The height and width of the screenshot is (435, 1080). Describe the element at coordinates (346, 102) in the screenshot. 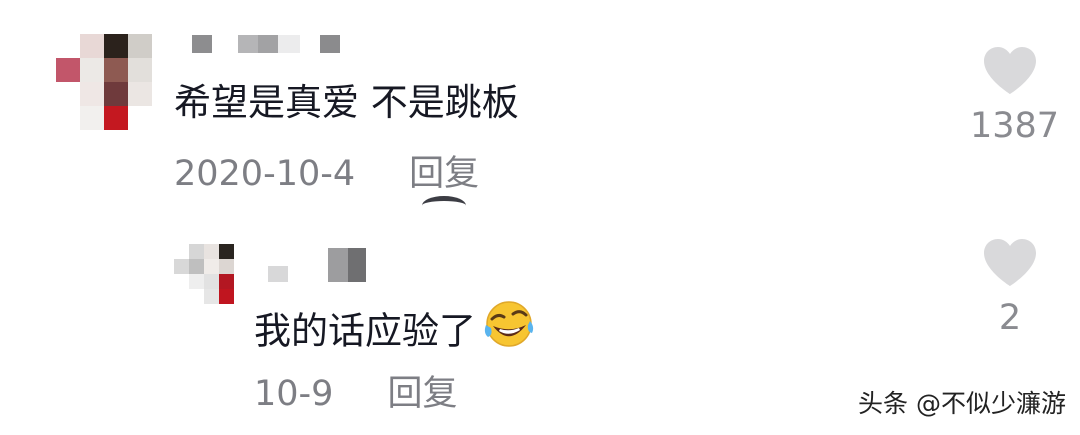

I see `comment-text: 希望是真爱 不是跳板` at that location.